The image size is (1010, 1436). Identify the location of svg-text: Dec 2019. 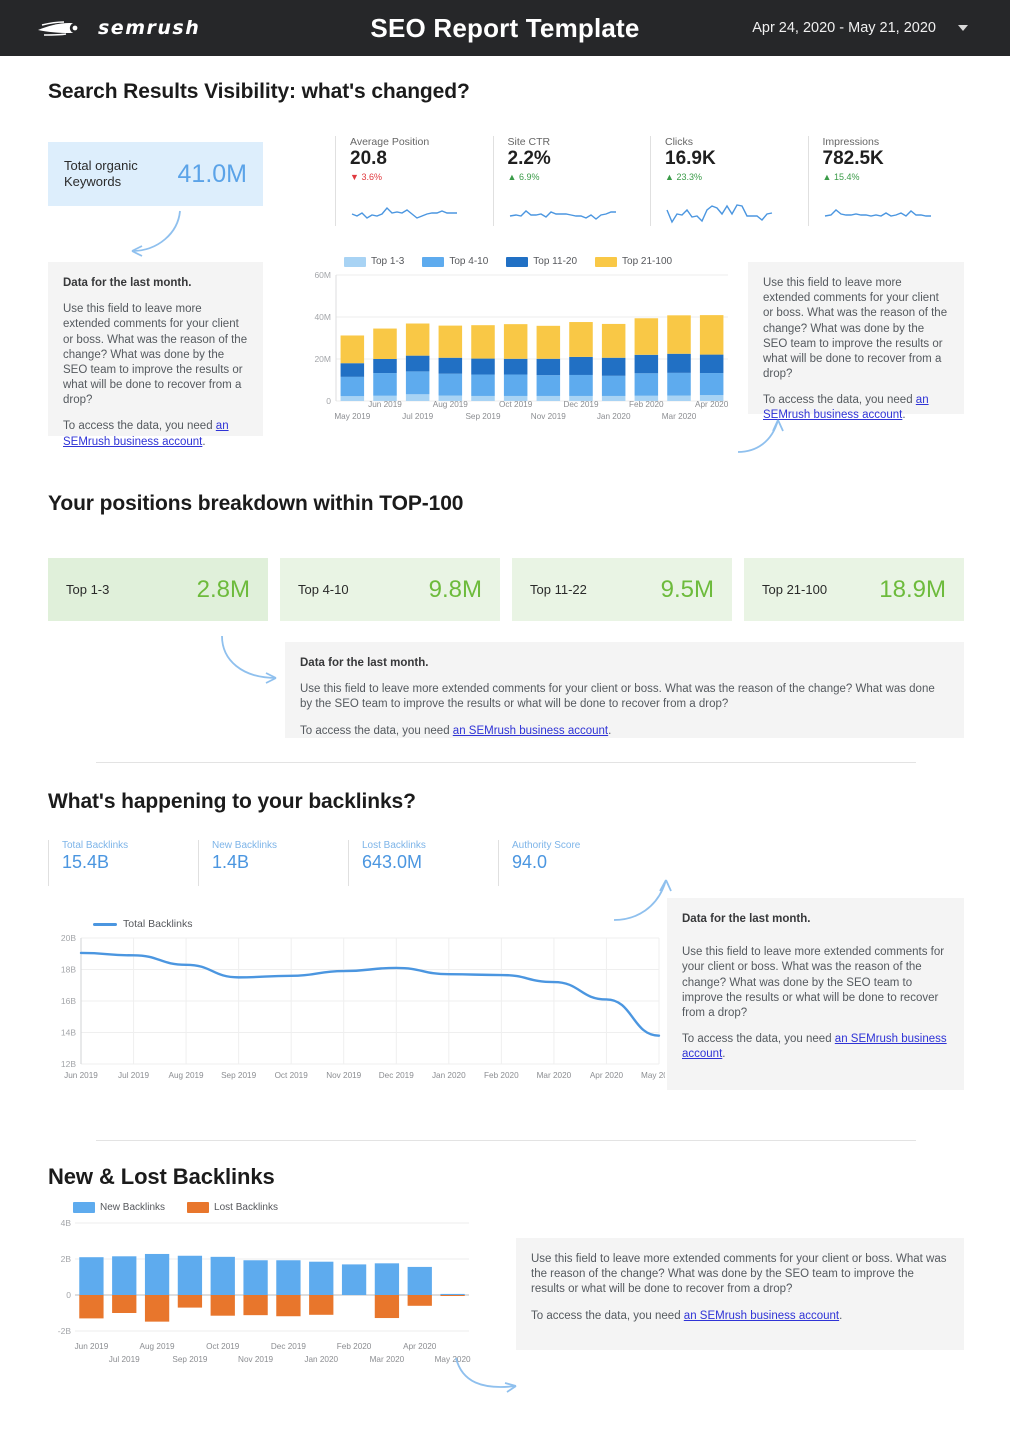
(580, 404).